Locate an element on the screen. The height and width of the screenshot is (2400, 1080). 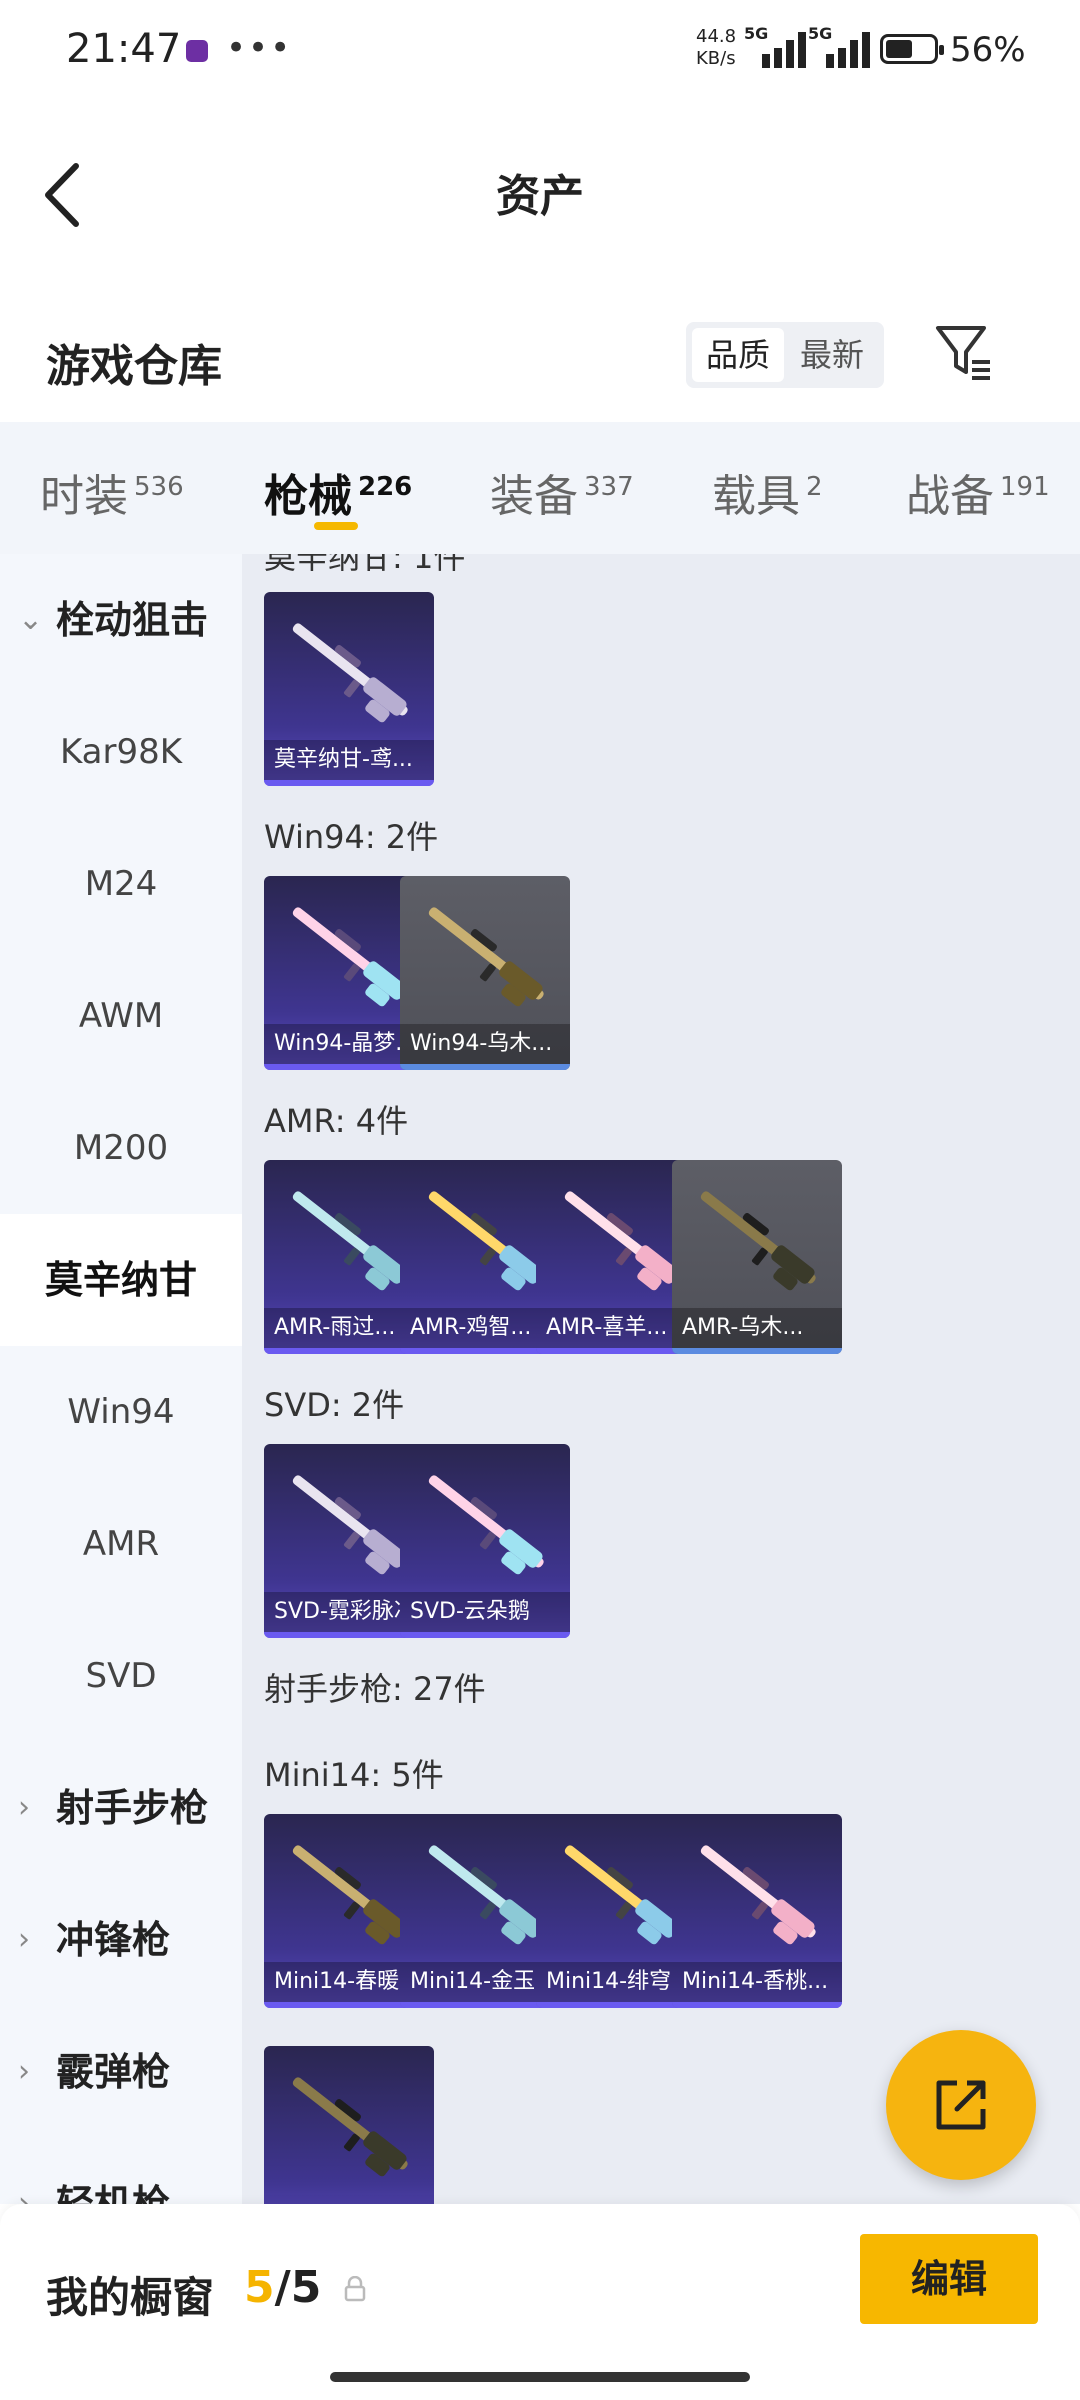
home-indicator is located at coordinates (540, 2377).